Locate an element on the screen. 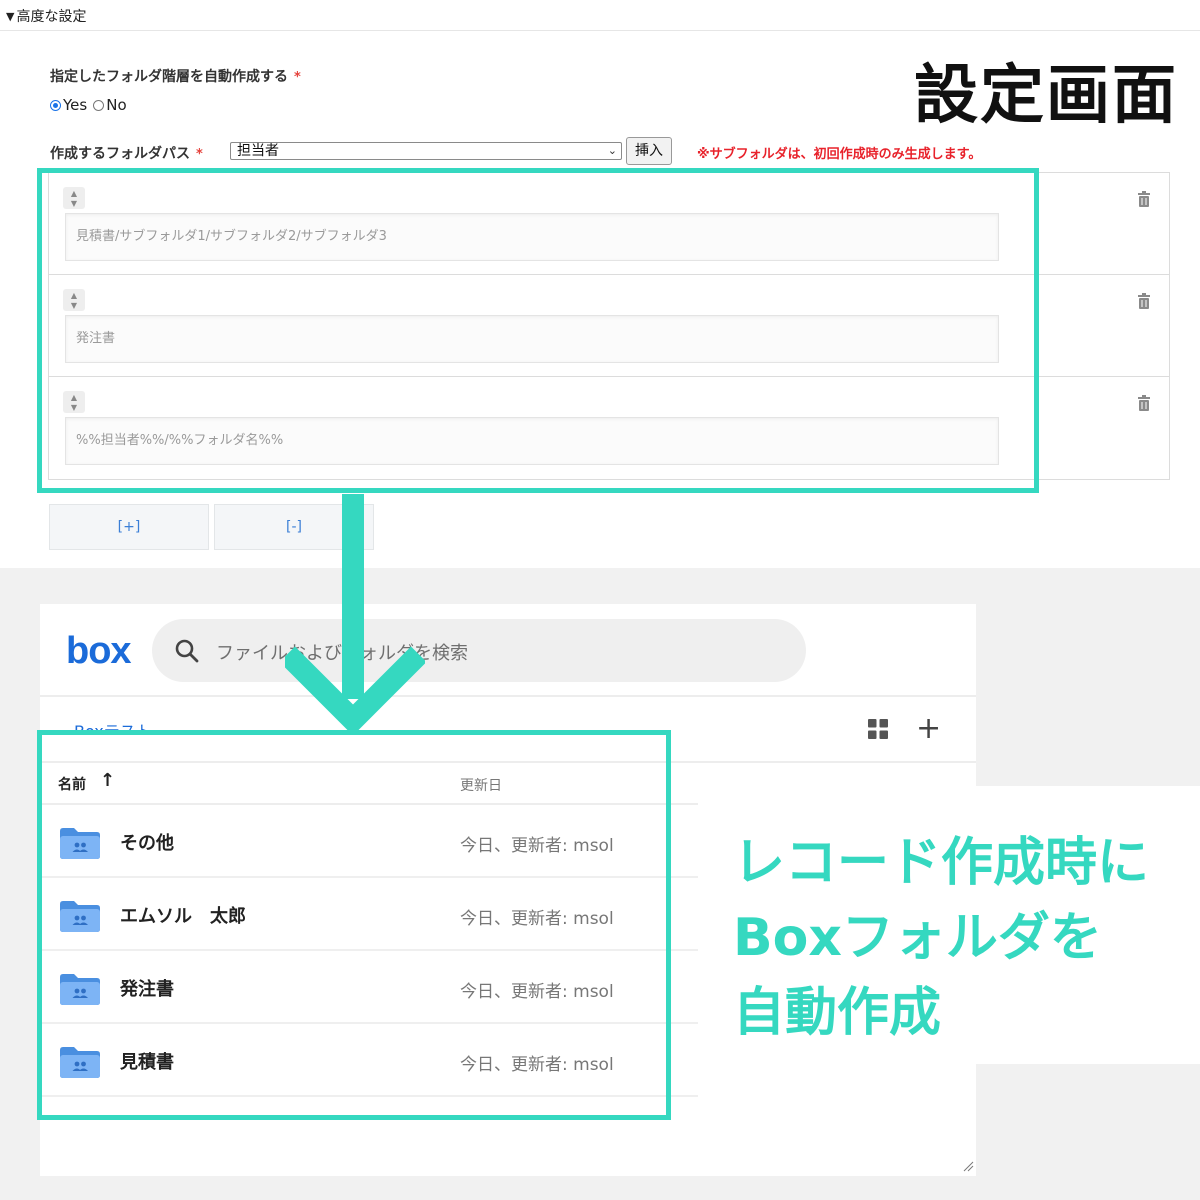  radio-yes-label: Yes is located at coordinates (75, 105).